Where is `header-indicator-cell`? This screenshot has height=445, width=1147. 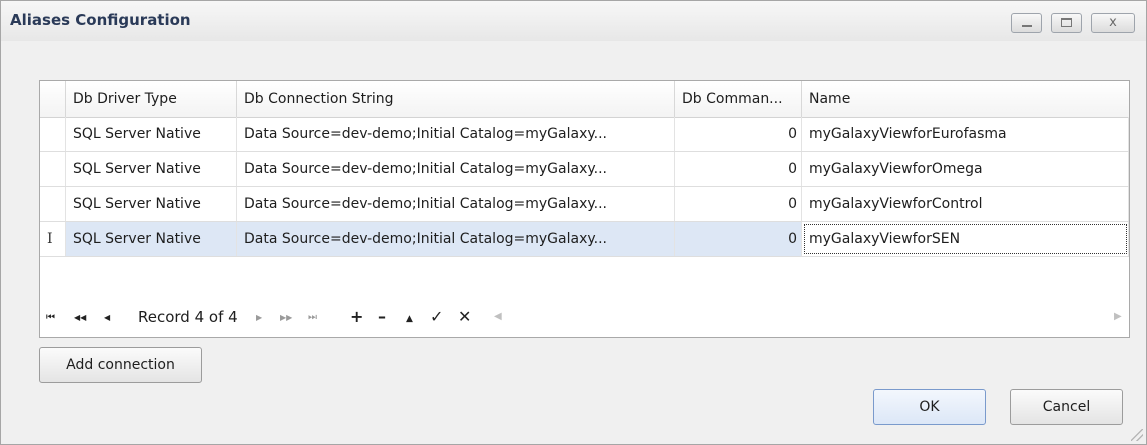 header-indicator-cell is located at coordinates (53, 99).